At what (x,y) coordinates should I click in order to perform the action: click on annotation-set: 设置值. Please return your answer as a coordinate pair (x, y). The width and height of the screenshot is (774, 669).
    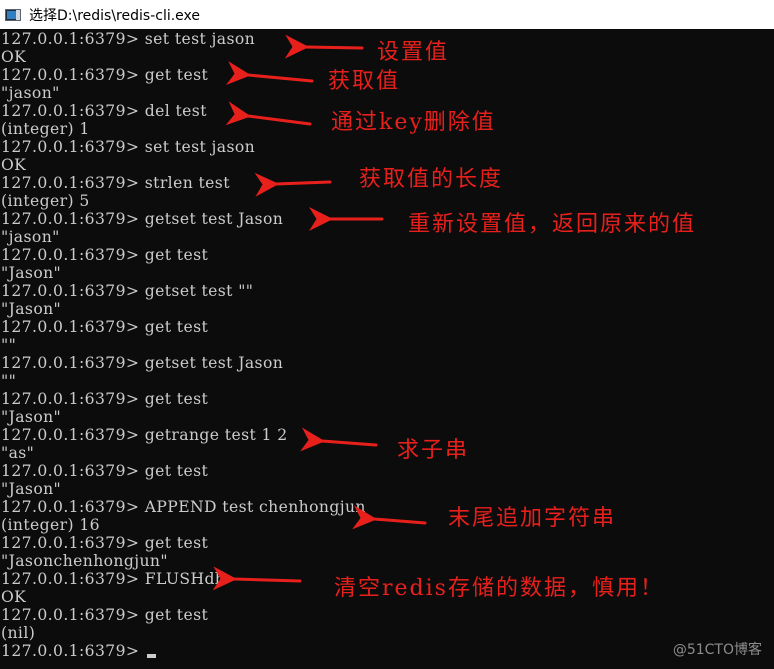
    Looking at the image, I should click on (413, 52).